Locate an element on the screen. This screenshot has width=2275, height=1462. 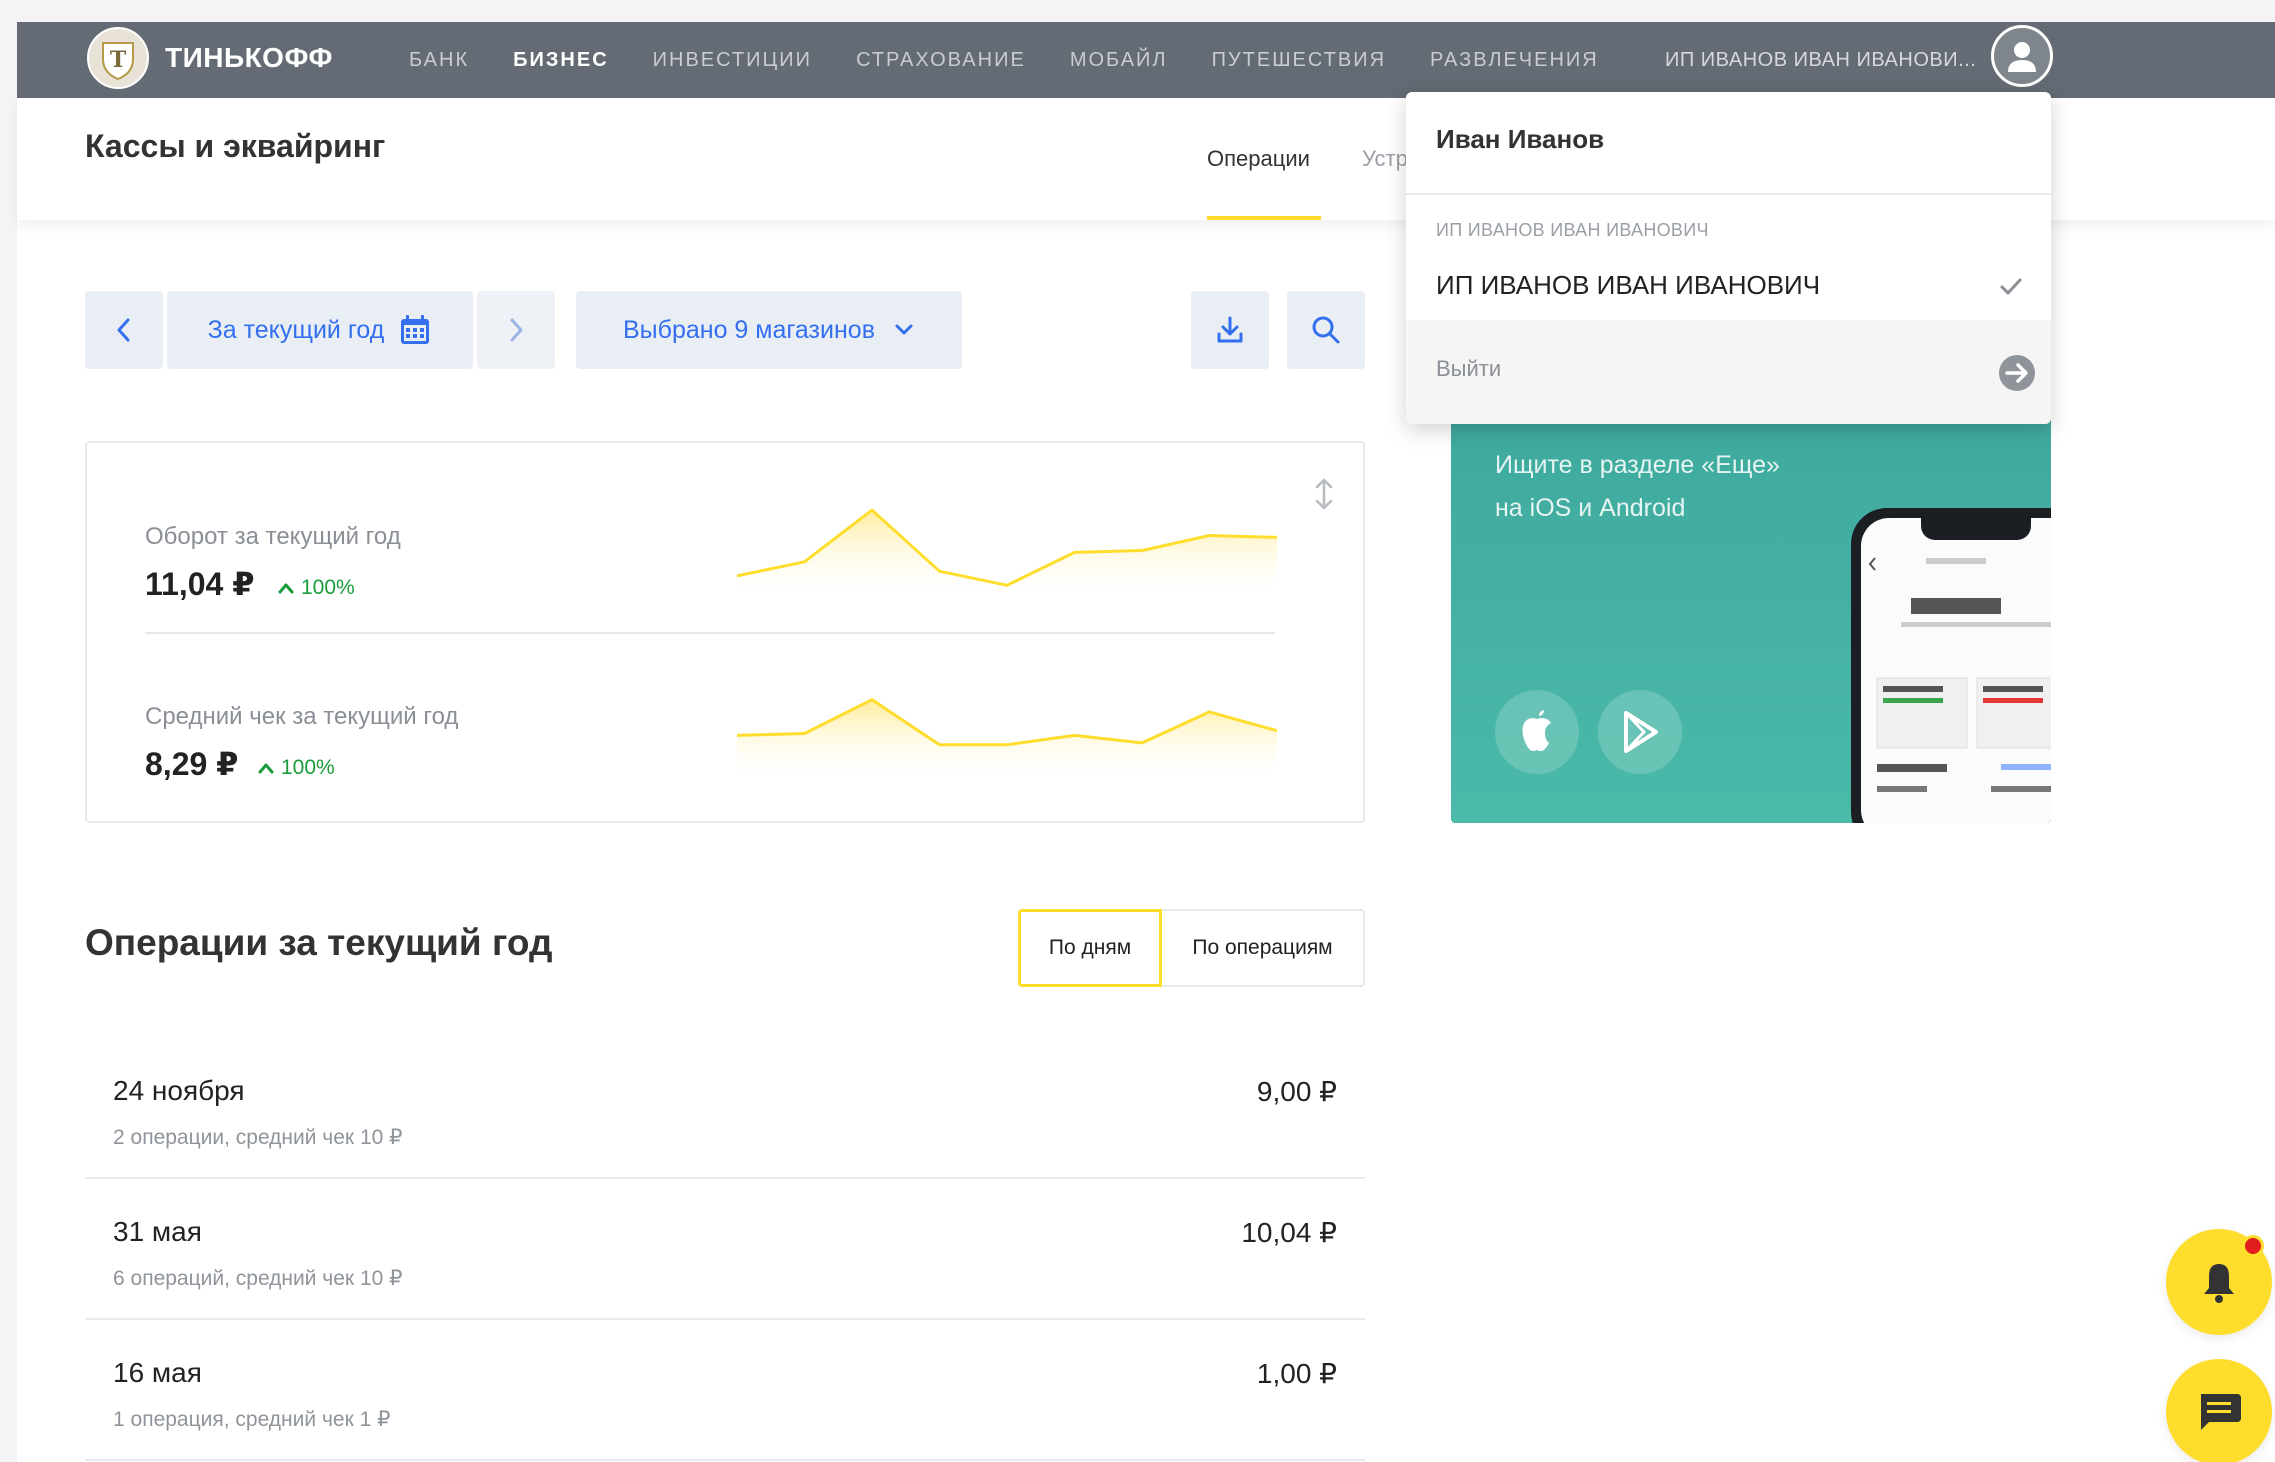
turnover-change: 100% is located at coordinates (316, 588).